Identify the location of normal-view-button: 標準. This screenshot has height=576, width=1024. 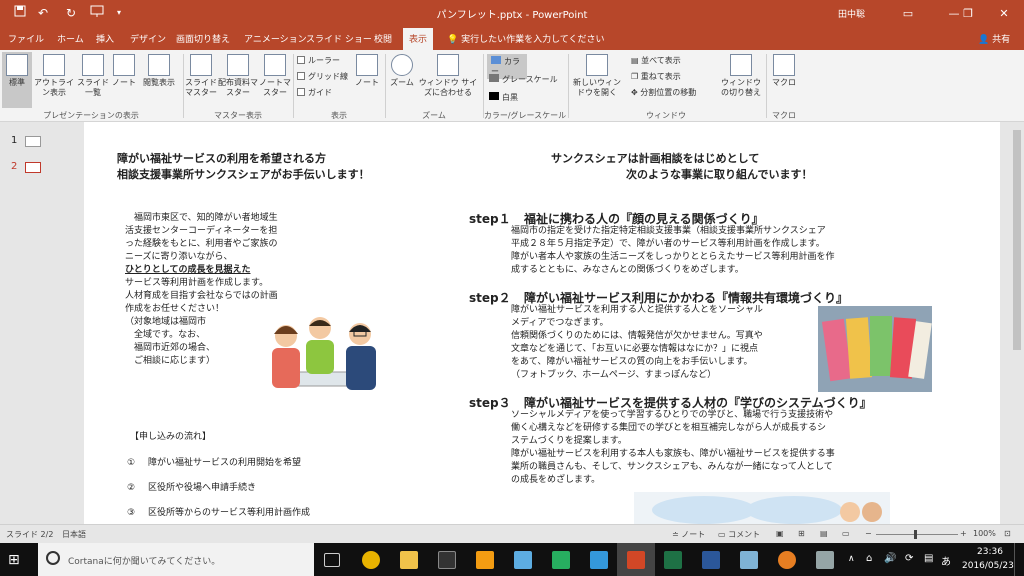
(17, 80).